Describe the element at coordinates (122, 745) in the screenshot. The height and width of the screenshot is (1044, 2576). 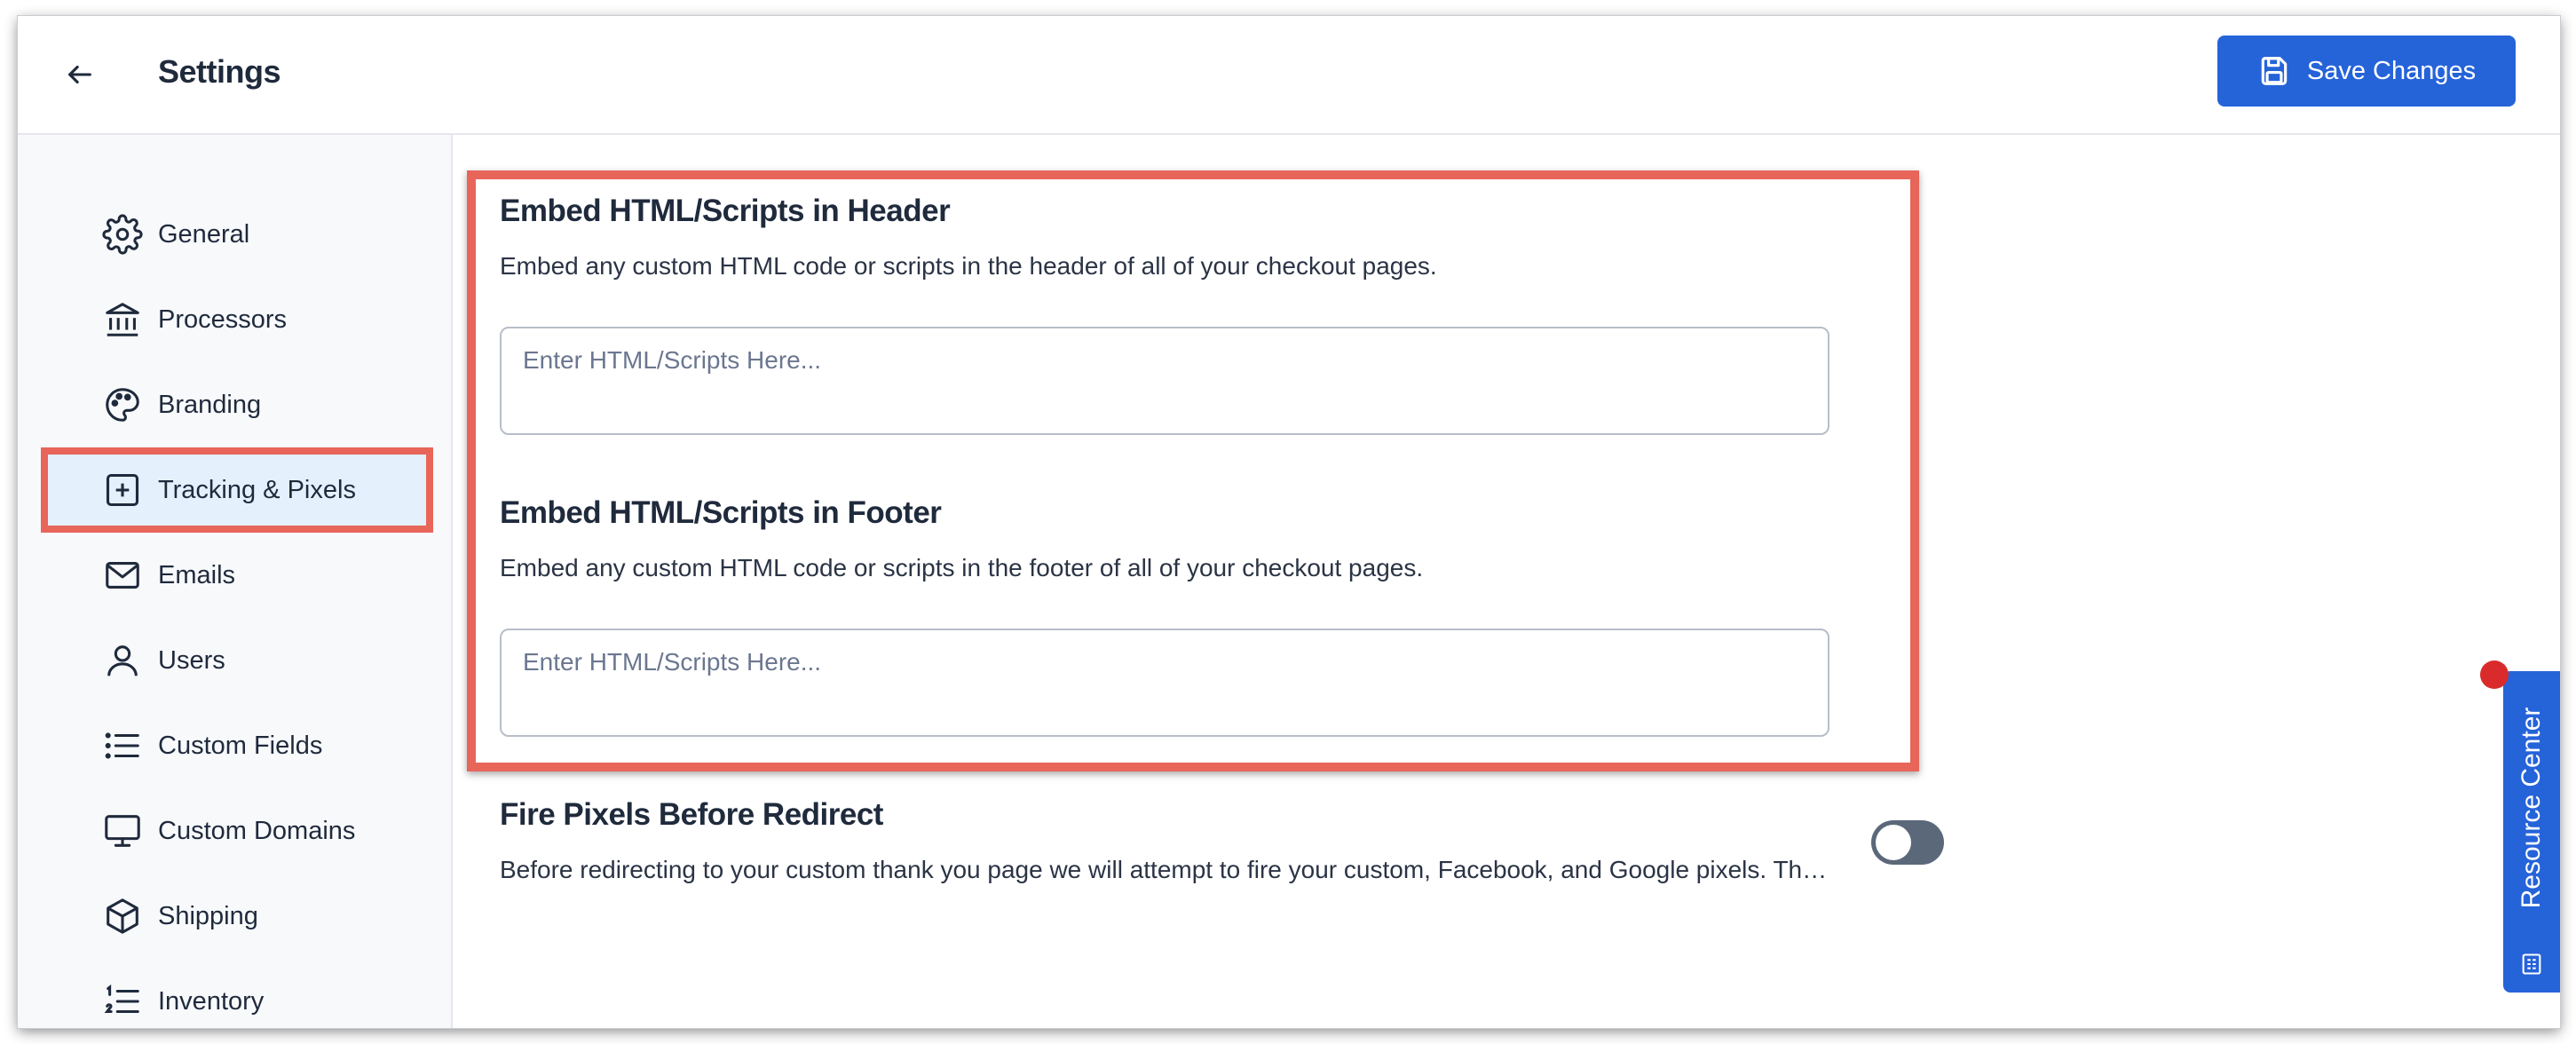
I see `list-icon` at that location.